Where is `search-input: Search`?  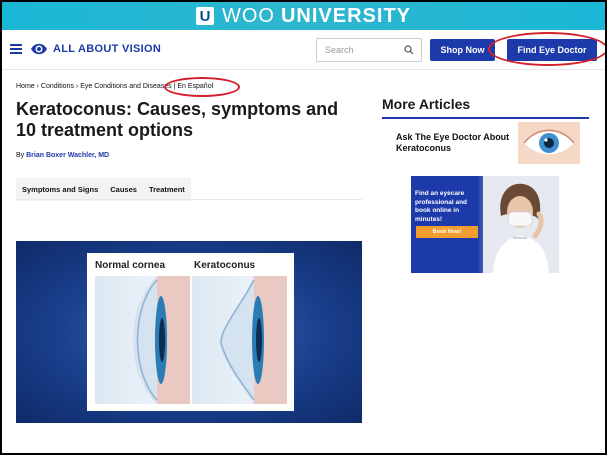 search-input: Search is located at coordinates (369, 50).